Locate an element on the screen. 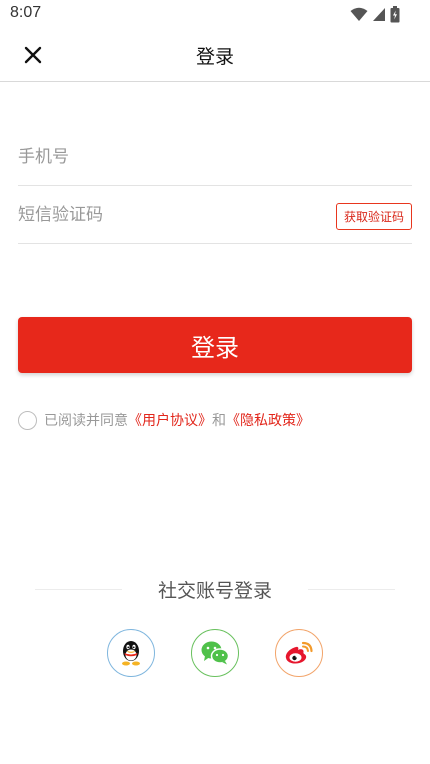 The height and width of the screenshot is (764, 430). status-icons is located at coordinates (375, 14).